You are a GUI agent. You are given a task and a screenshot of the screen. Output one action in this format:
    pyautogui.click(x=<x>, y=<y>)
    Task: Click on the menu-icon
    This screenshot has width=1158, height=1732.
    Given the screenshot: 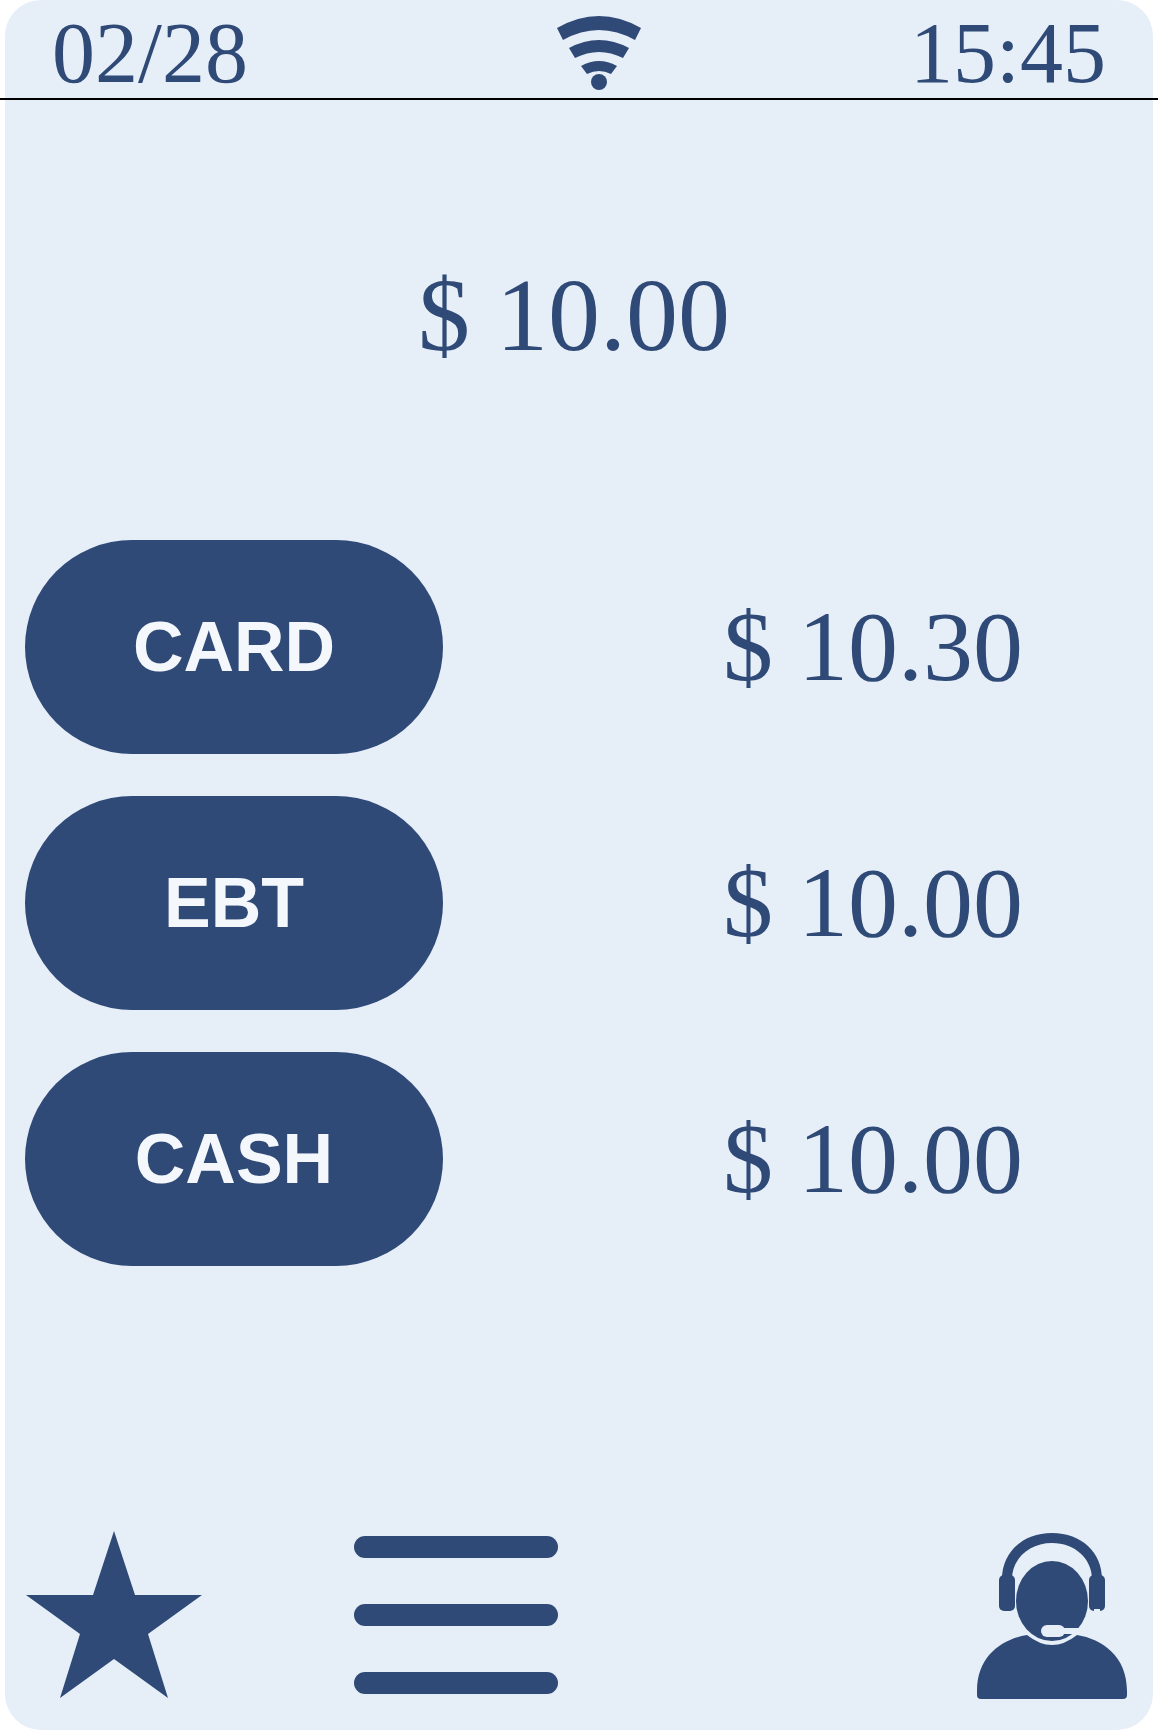 What is the action you would take?
    pyautogui.click(x=455, y=1615)
    